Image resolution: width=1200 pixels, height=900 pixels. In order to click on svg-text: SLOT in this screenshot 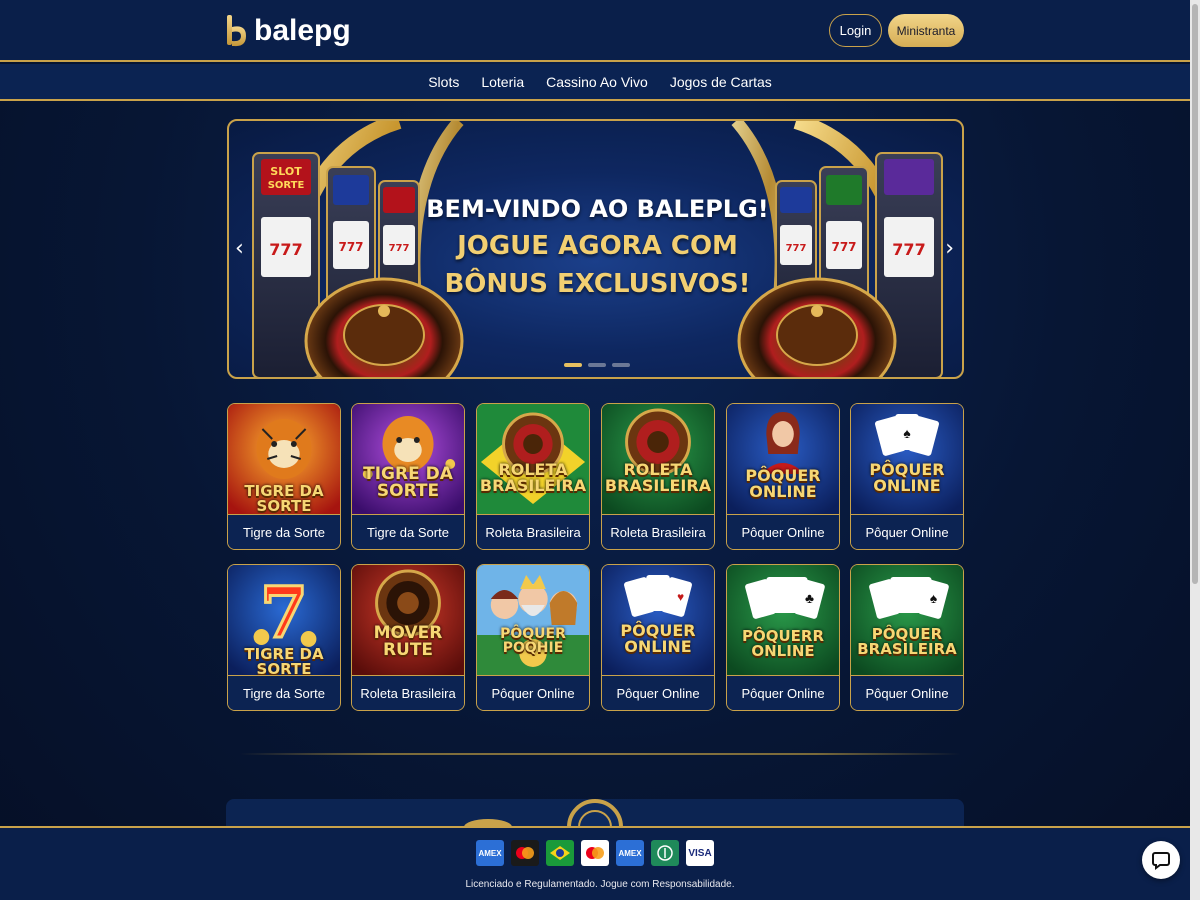, I will do `click(286, 171)`.